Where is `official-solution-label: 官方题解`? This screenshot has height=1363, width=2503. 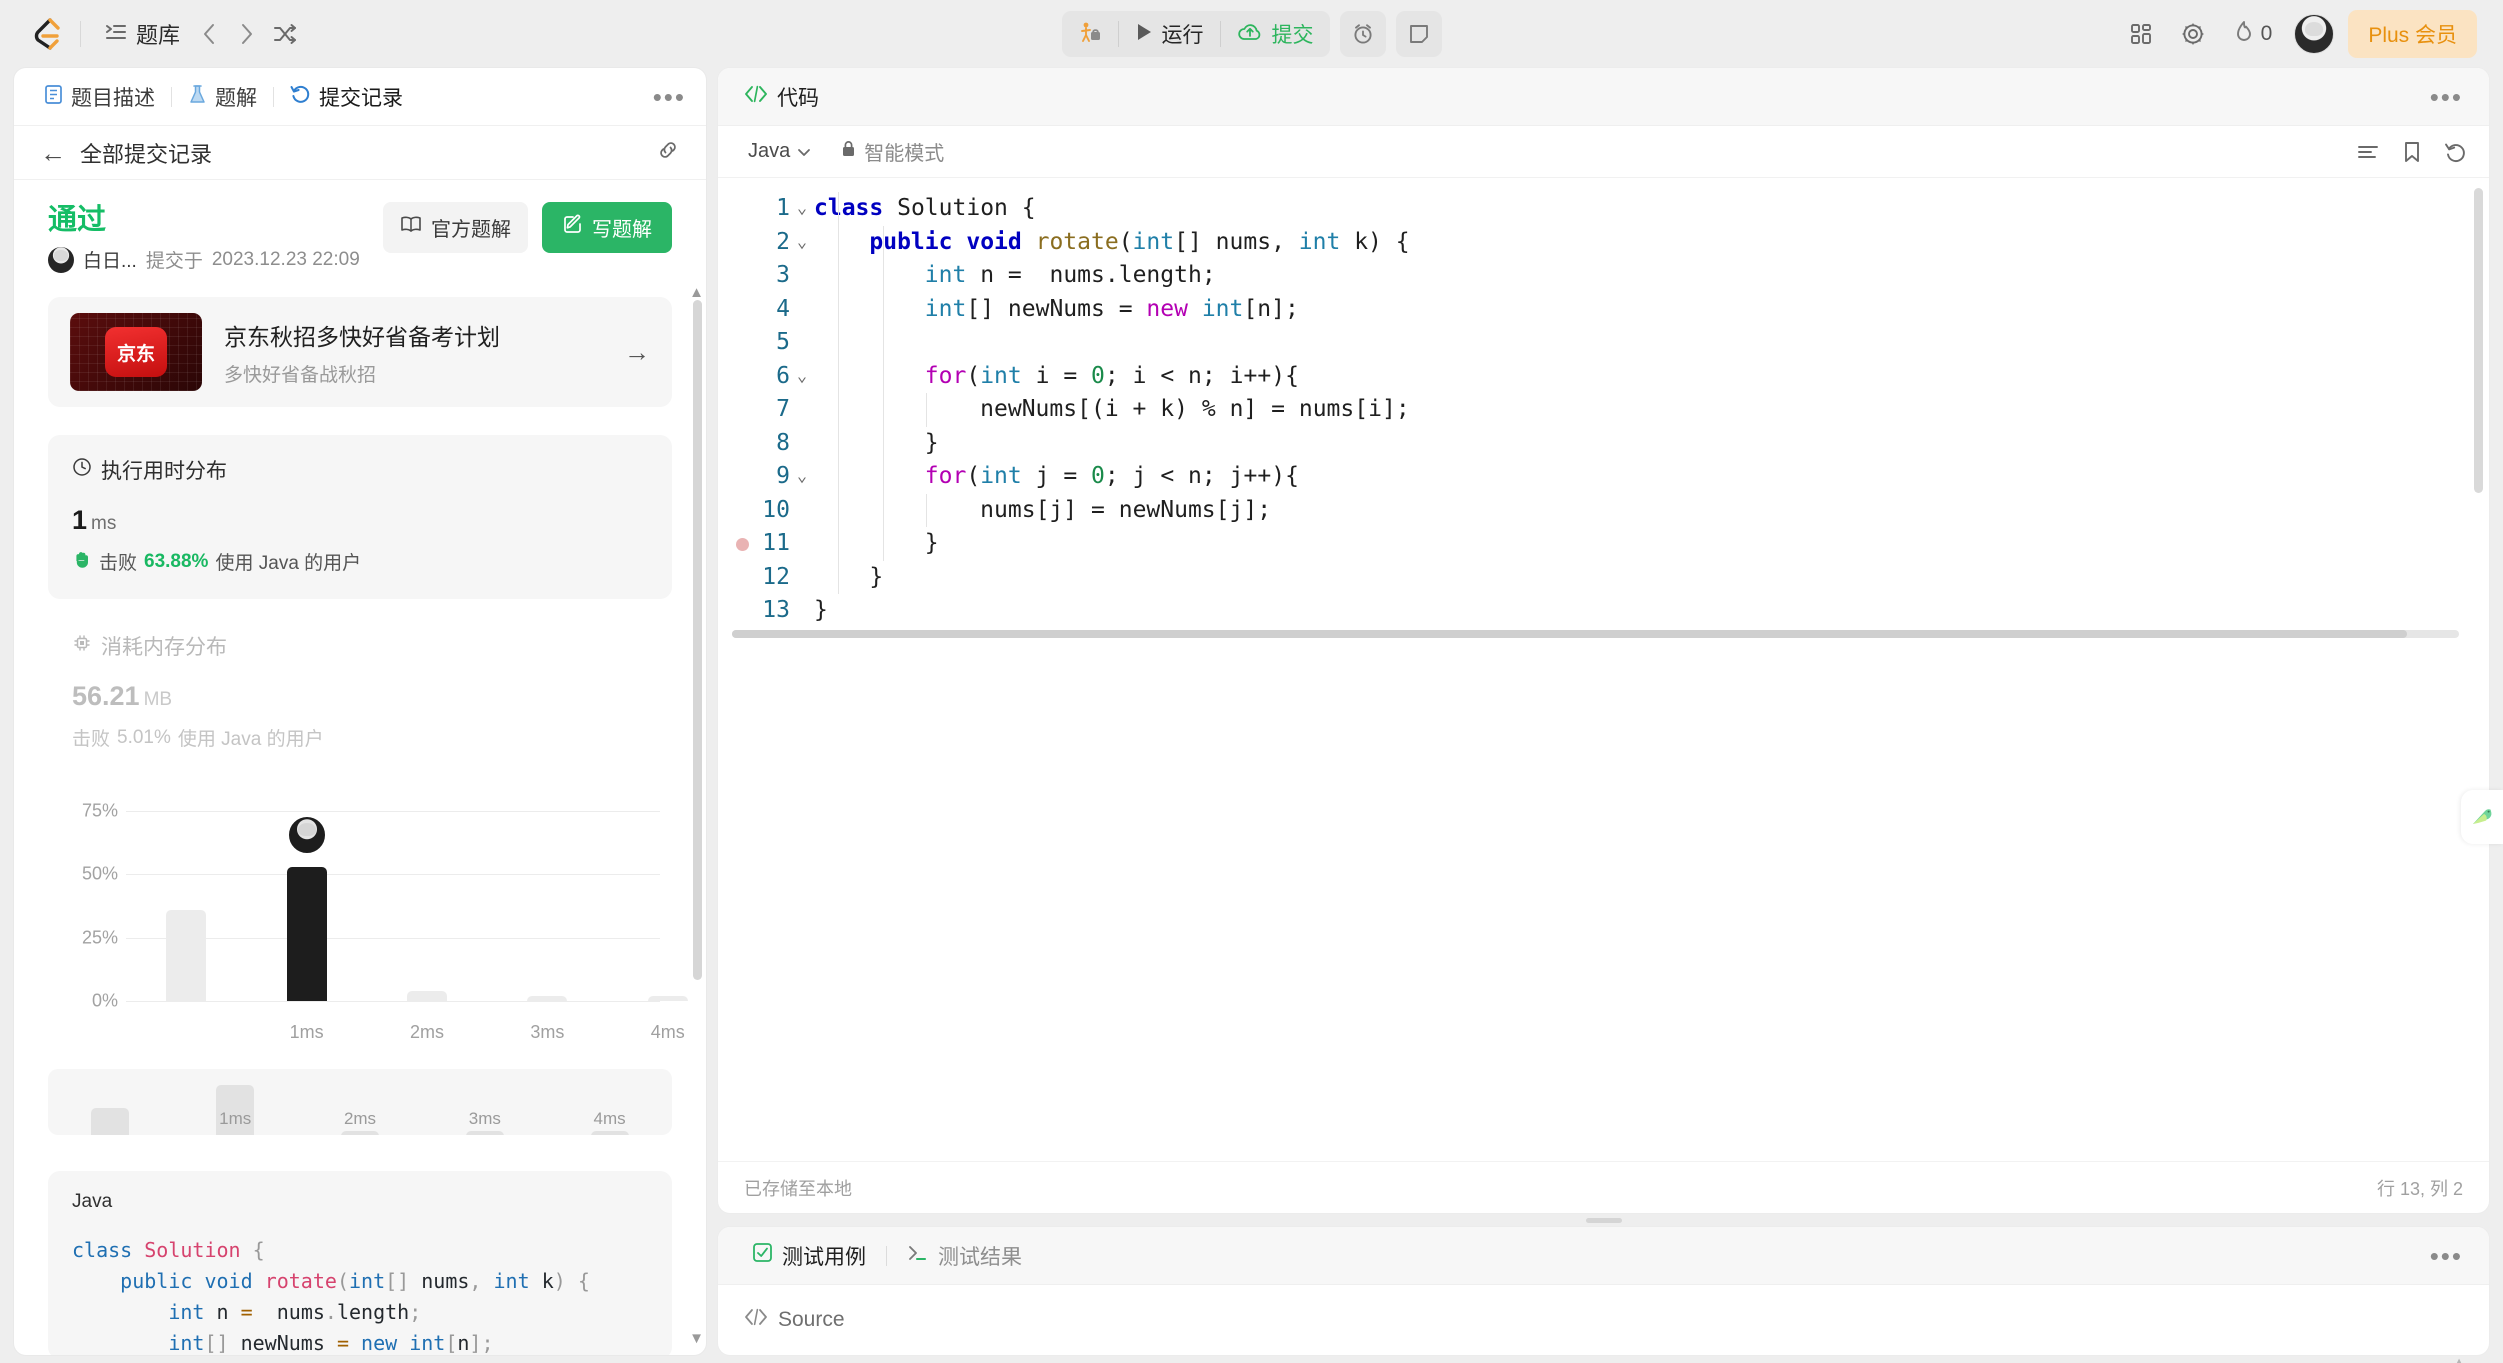
official-solution-label: 官方题解 is located at coordinates (471, 230).